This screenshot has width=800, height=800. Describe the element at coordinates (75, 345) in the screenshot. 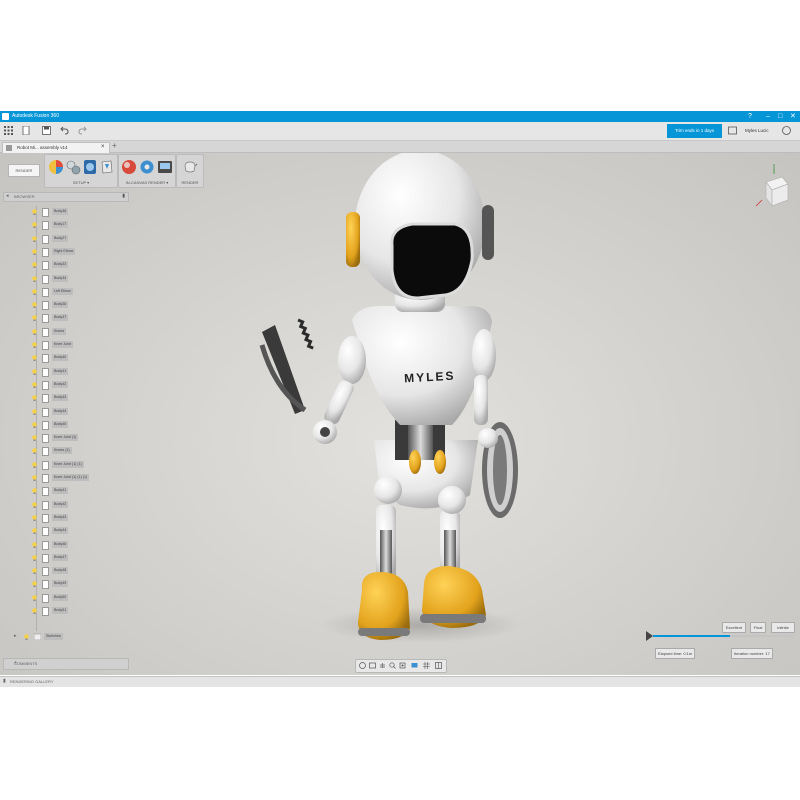

I see `browser-tree-item: Knee Joint` at that location.